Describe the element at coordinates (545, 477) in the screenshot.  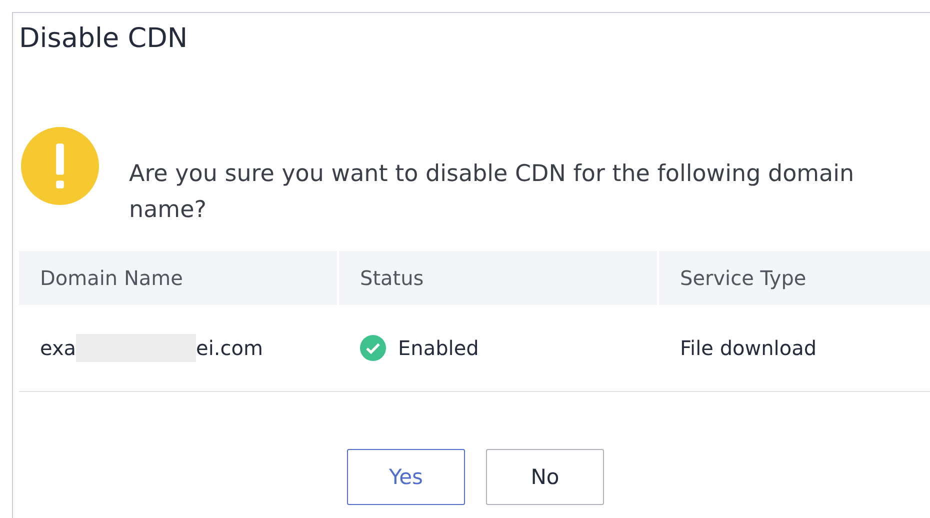
I see `no-button: No` at that location.